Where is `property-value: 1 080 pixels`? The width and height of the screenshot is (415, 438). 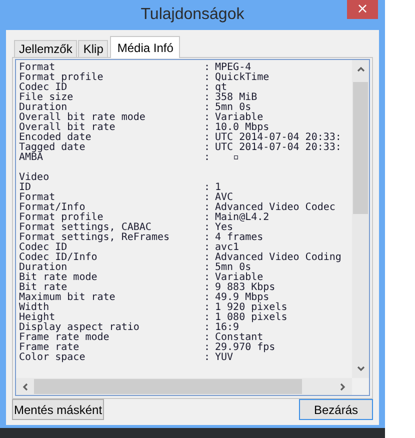 property-value: 1 080 pixels is located at coordinates (251, 318).